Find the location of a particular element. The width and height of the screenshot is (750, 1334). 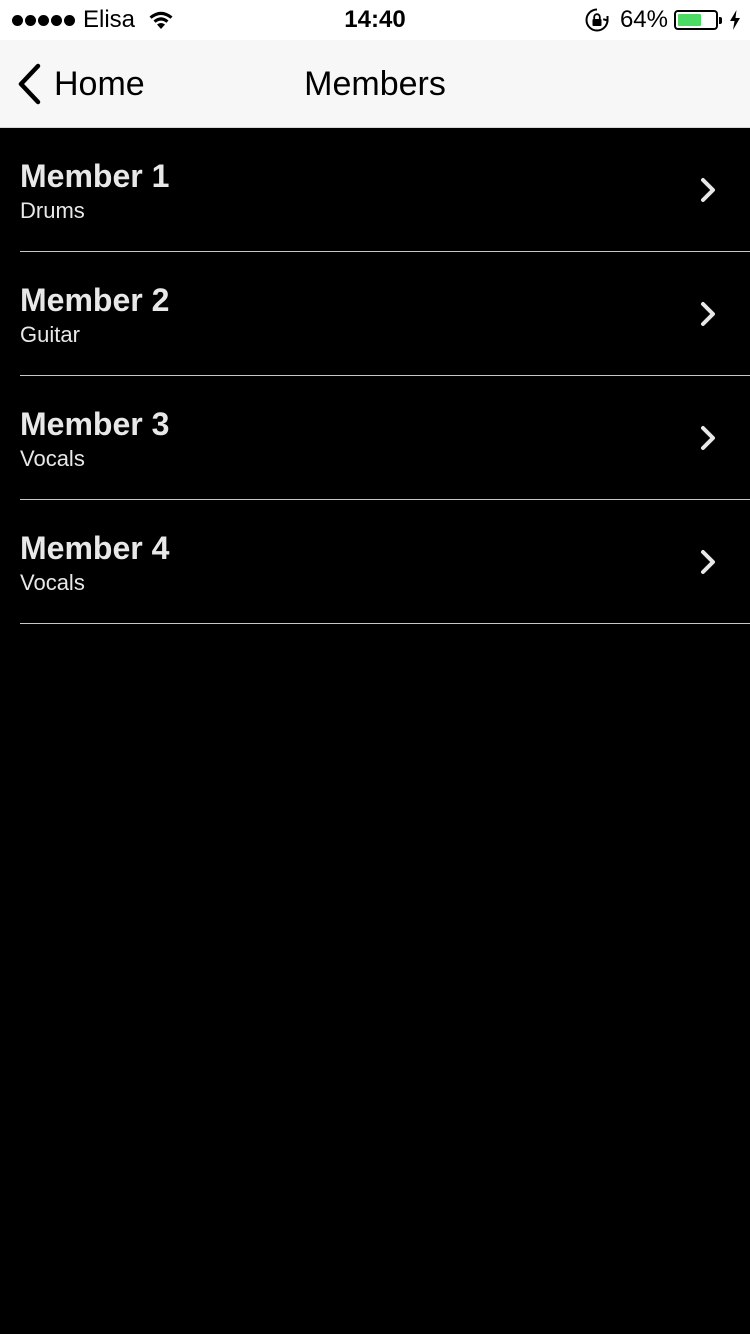

battery-percentage: 64% is located at coordinates (643, 19).